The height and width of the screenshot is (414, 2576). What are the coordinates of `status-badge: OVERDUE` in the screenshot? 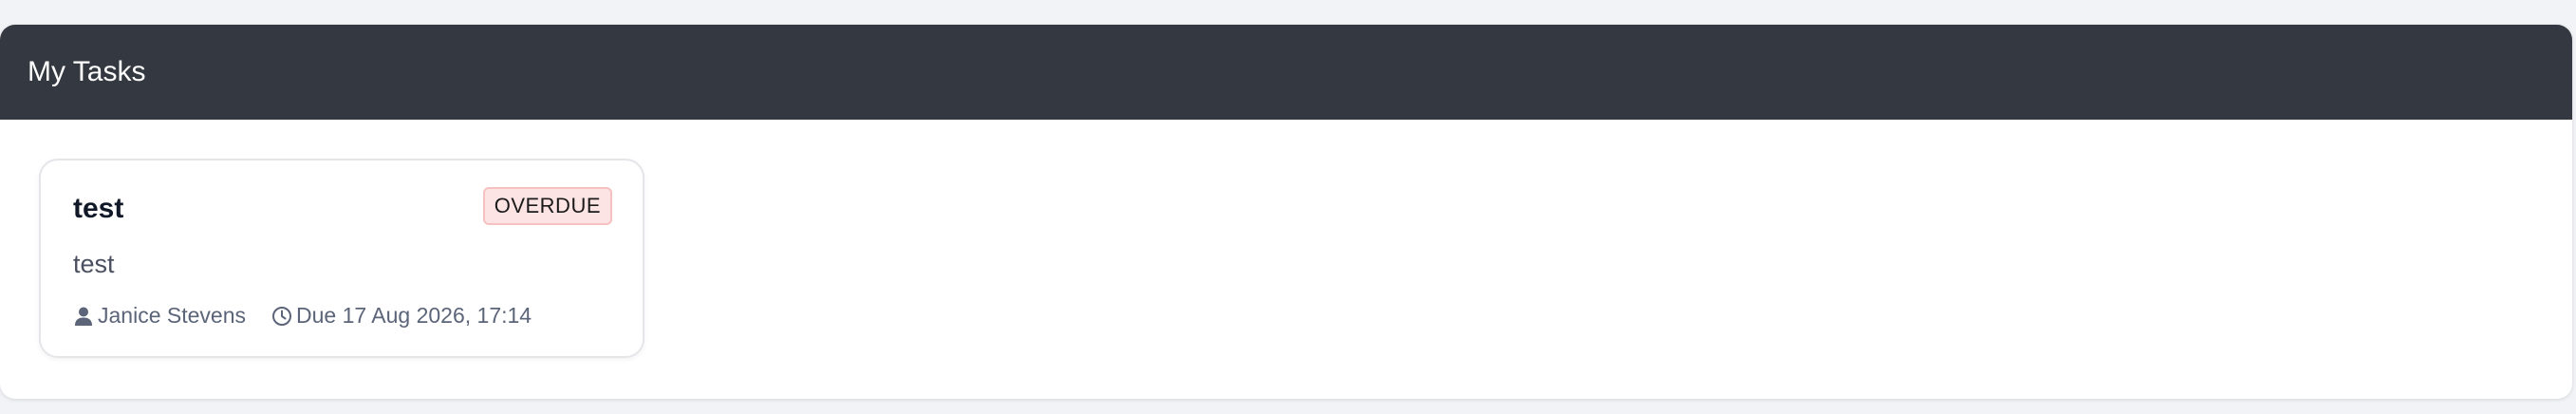 It's located at (547, 206).